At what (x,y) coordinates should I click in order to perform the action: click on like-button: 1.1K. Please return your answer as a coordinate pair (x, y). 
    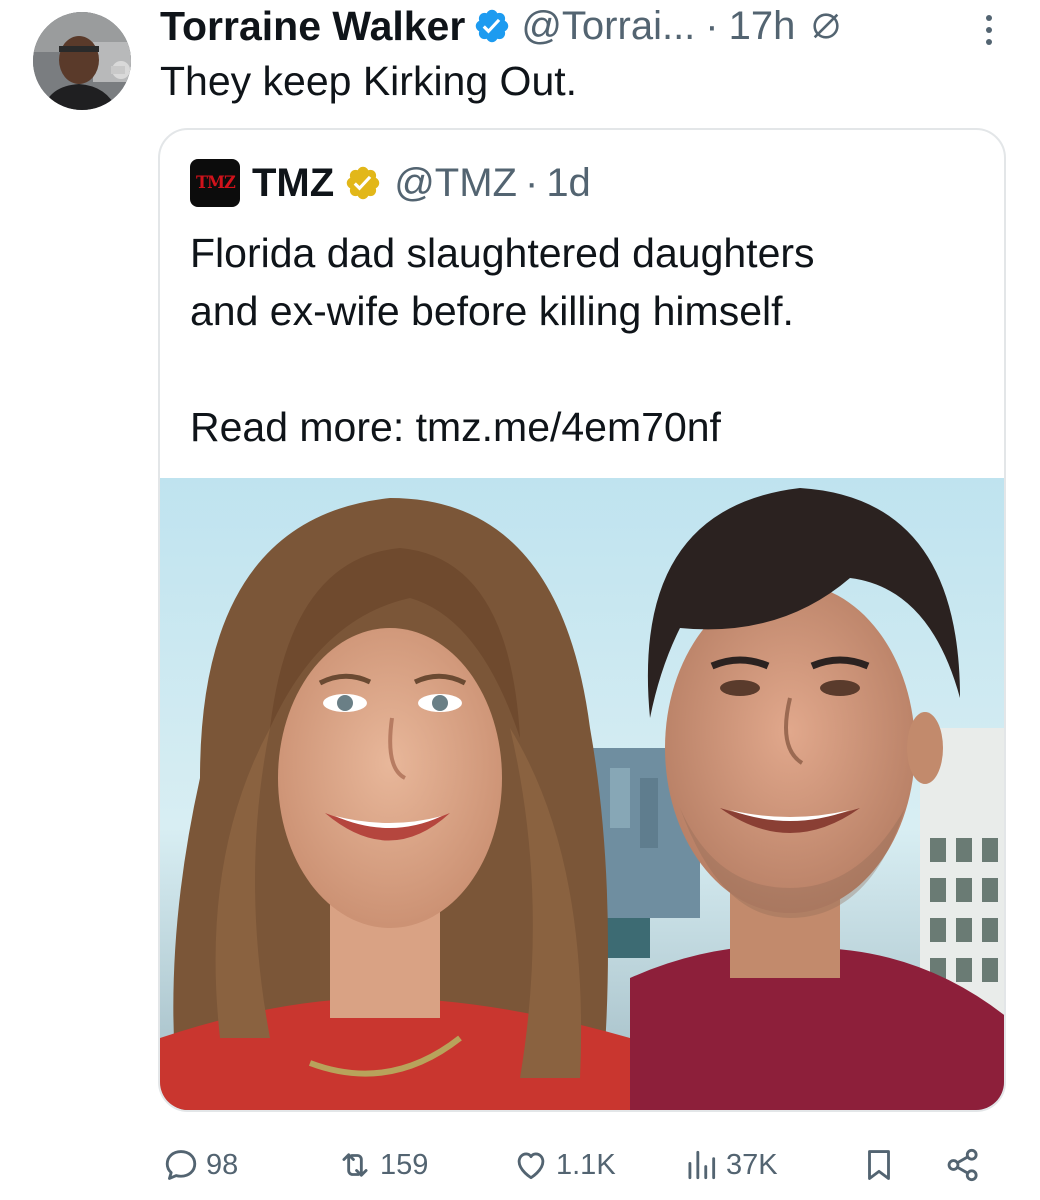
    Looking at the image, I should click on (564, 1165).